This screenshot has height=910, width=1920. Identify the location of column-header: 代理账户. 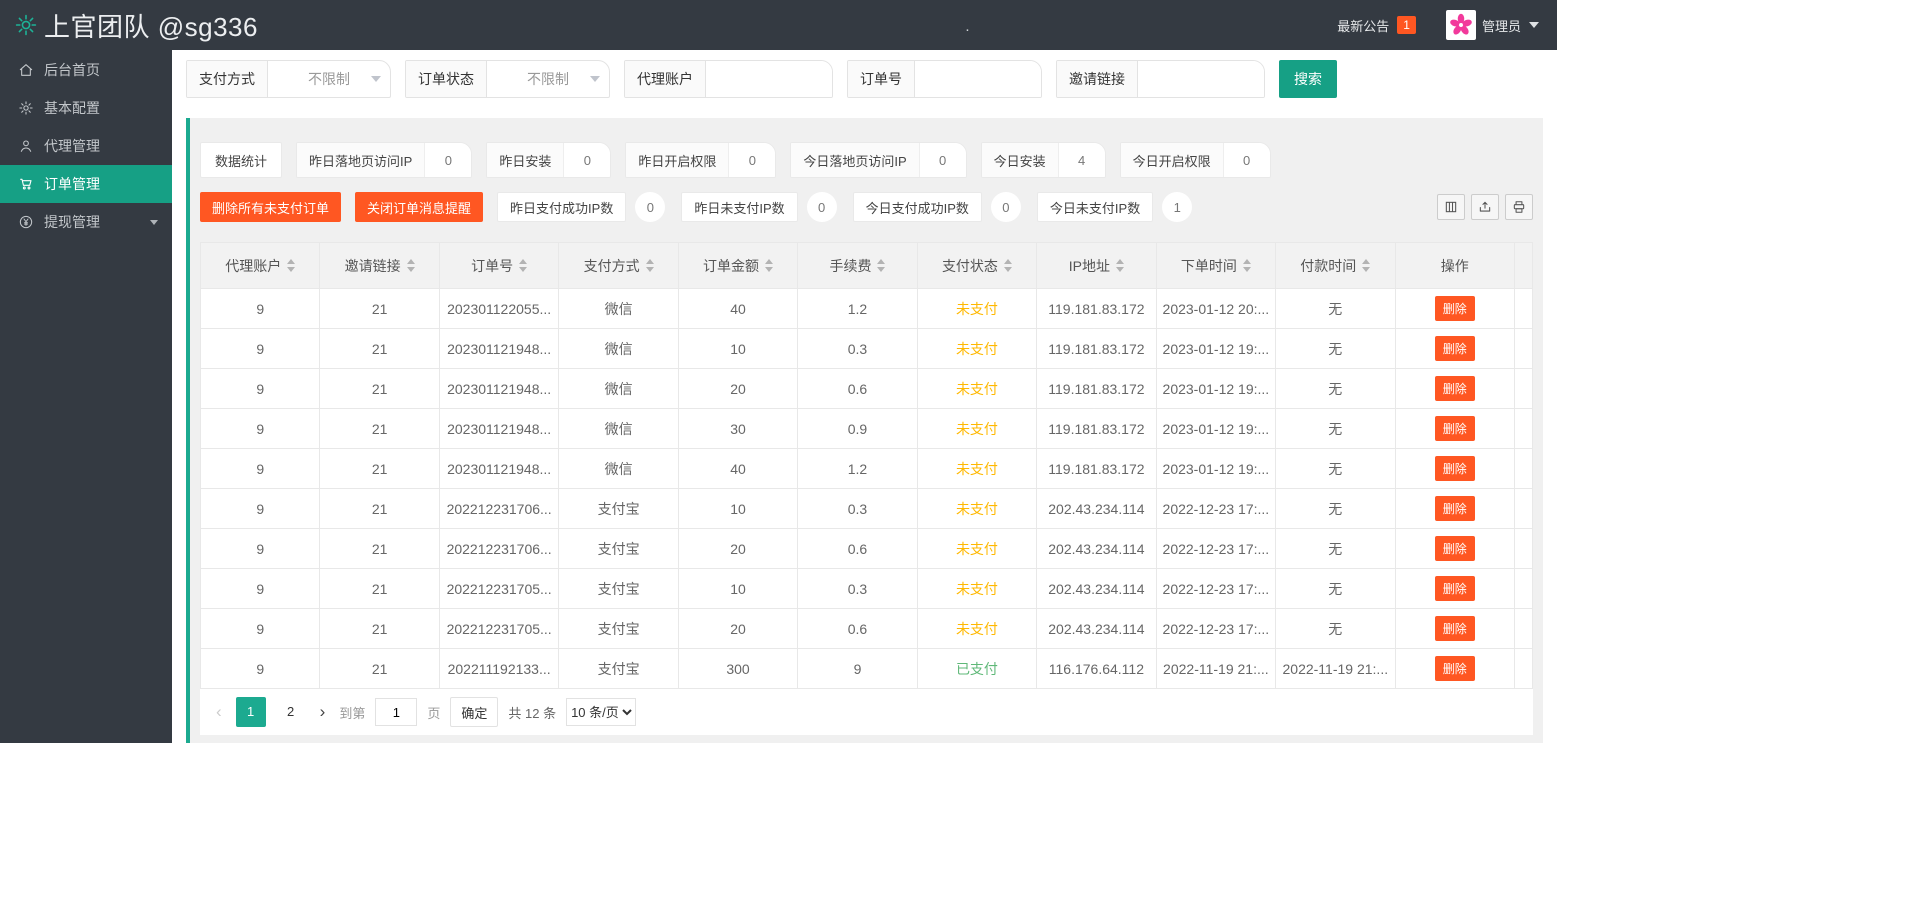
(260, 265).